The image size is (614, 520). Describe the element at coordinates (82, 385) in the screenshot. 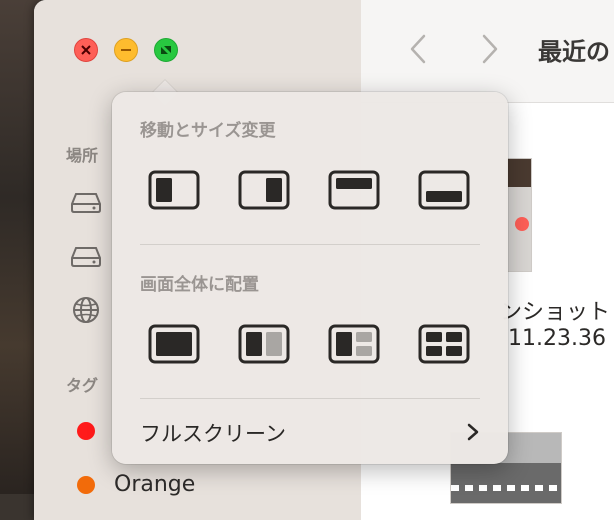

I see `sidebar-tags-header: タグ` at that location.